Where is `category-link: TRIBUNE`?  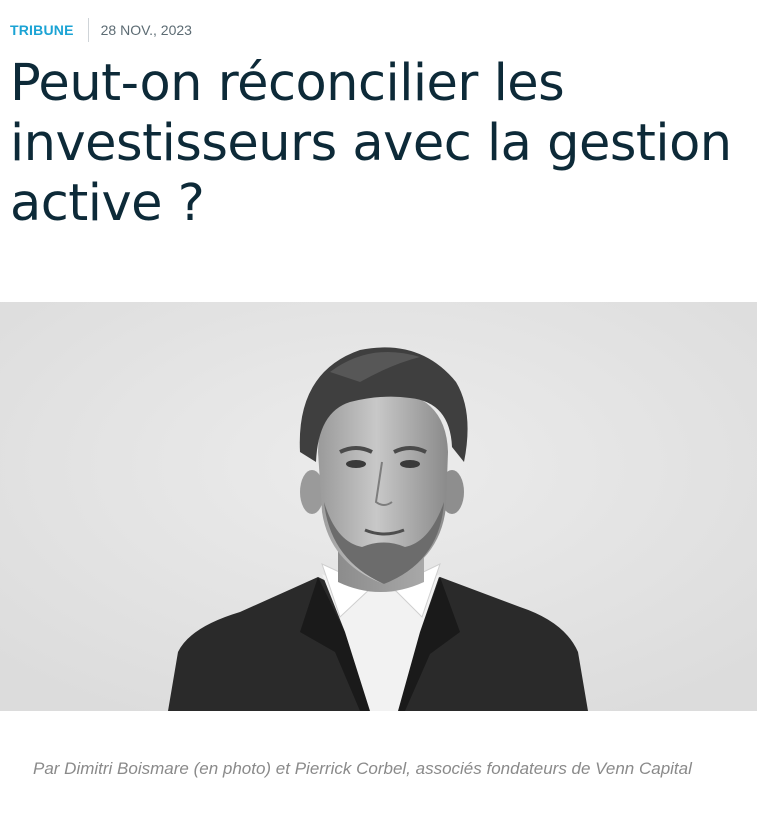 category-link: TRIBUNE is located at coordinates (49, 30).